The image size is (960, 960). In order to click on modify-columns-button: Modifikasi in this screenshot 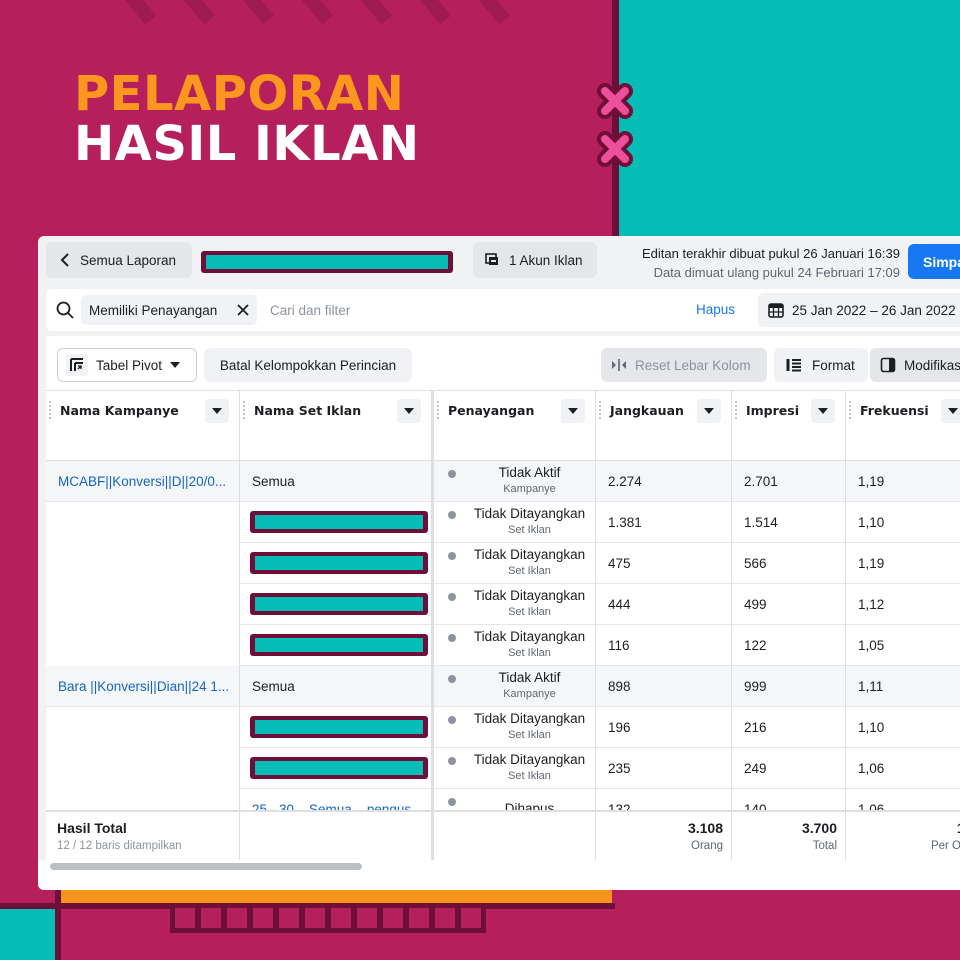, I will do `click(915, 365)`.